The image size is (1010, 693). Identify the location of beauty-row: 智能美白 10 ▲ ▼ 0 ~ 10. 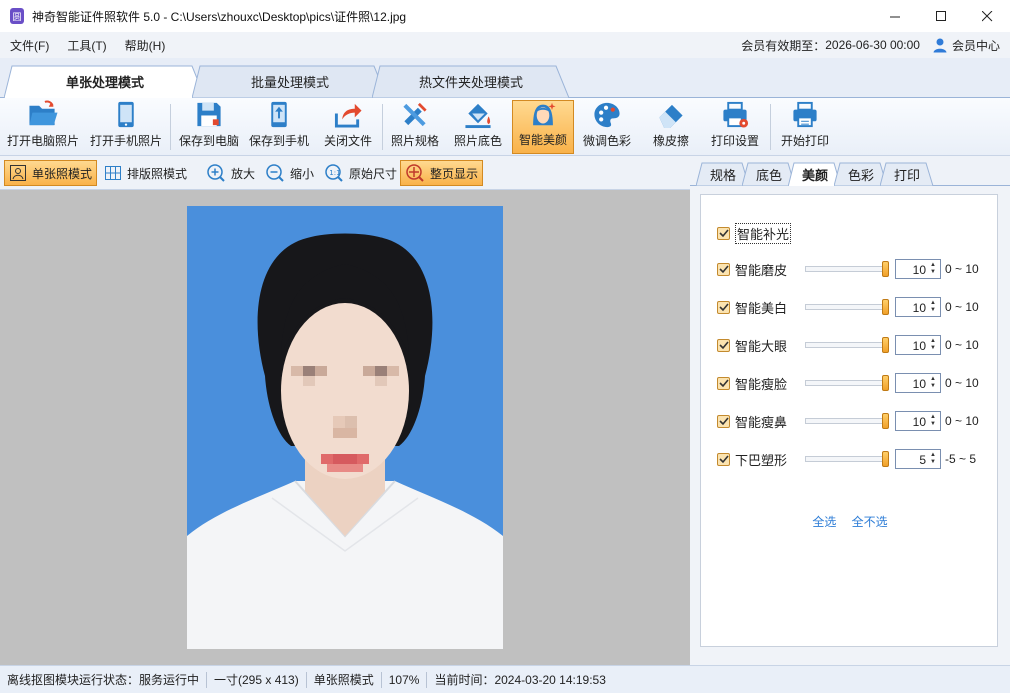
(848, 307).